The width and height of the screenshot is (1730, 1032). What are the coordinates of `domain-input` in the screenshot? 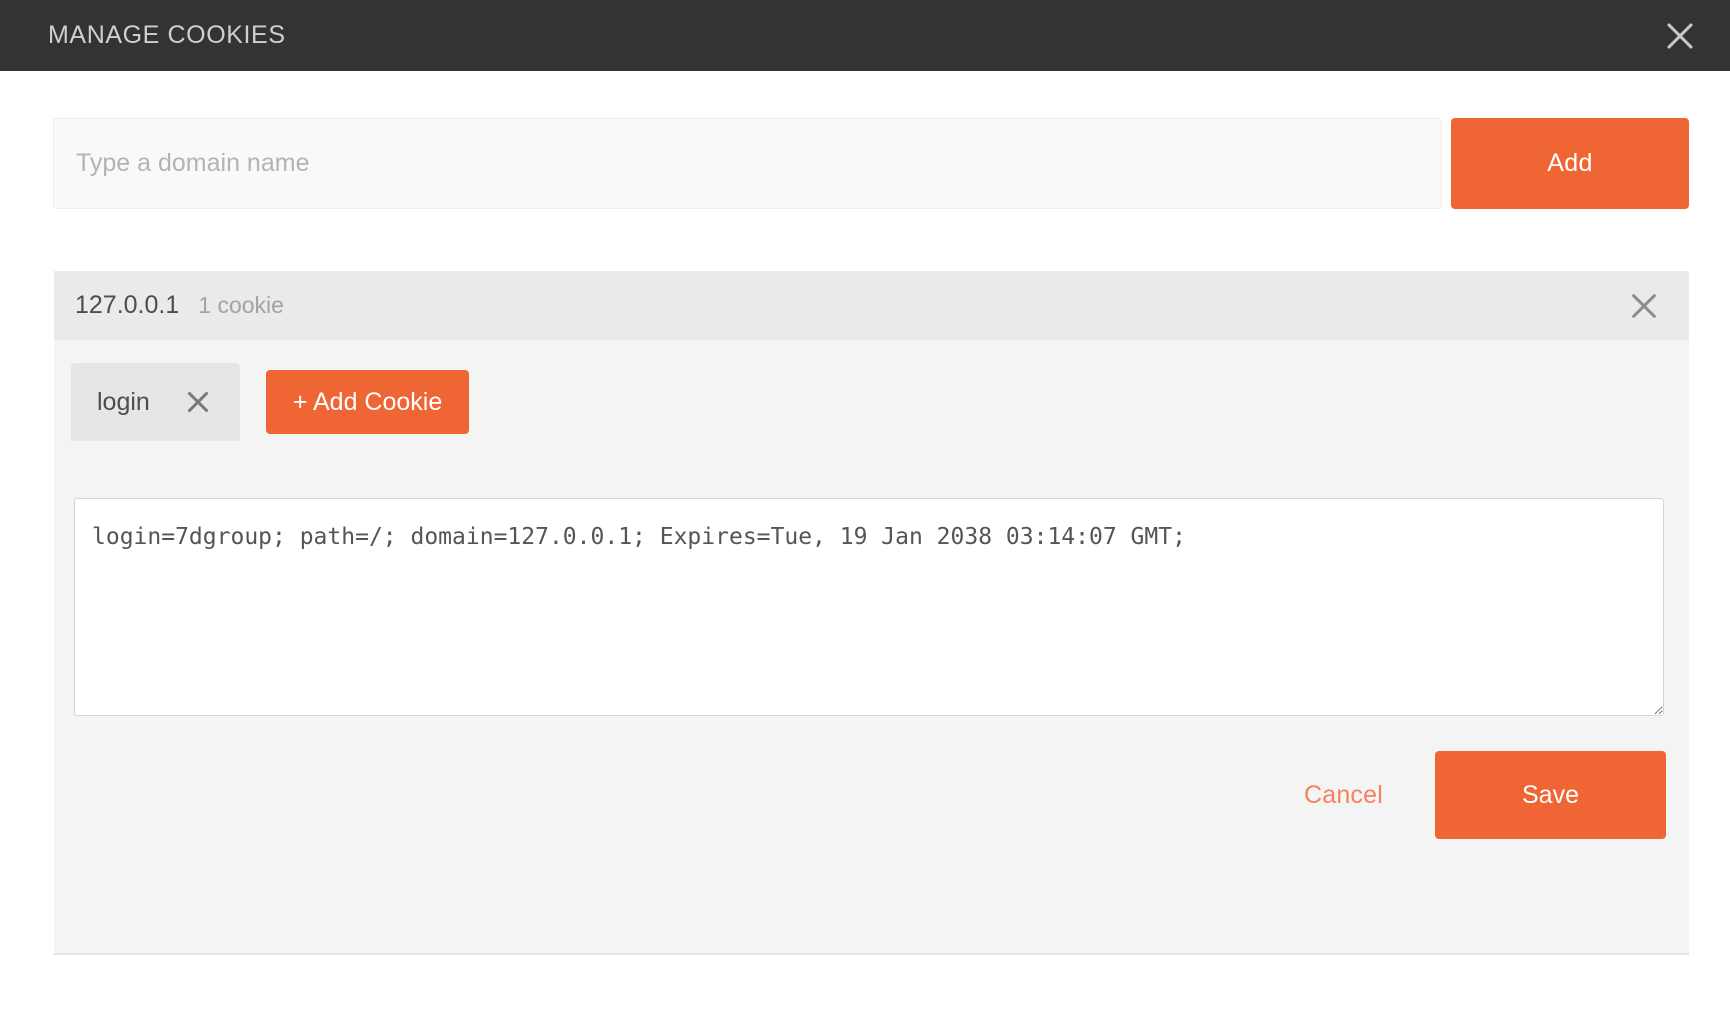 It's located at (747, 163).